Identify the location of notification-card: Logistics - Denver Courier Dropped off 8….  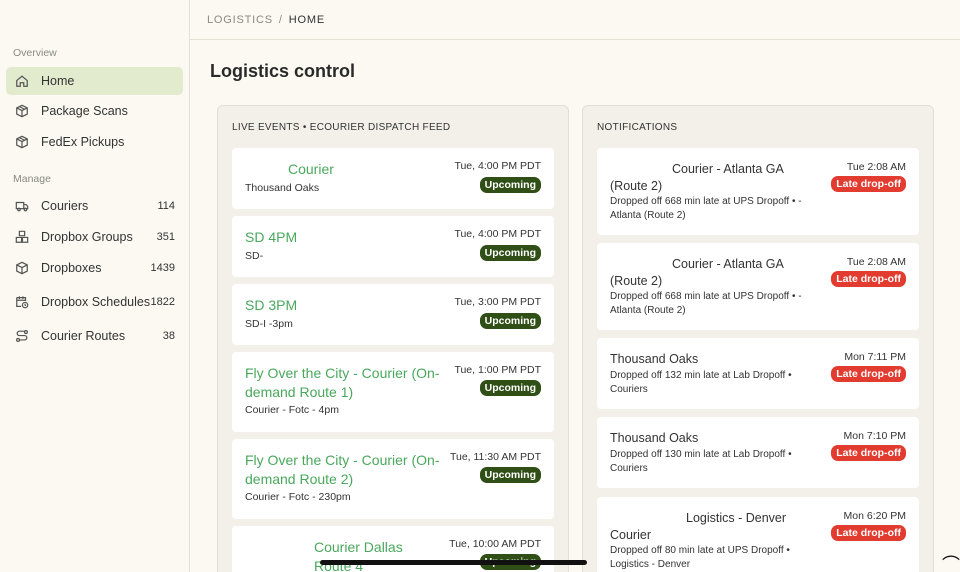
(758, 534).